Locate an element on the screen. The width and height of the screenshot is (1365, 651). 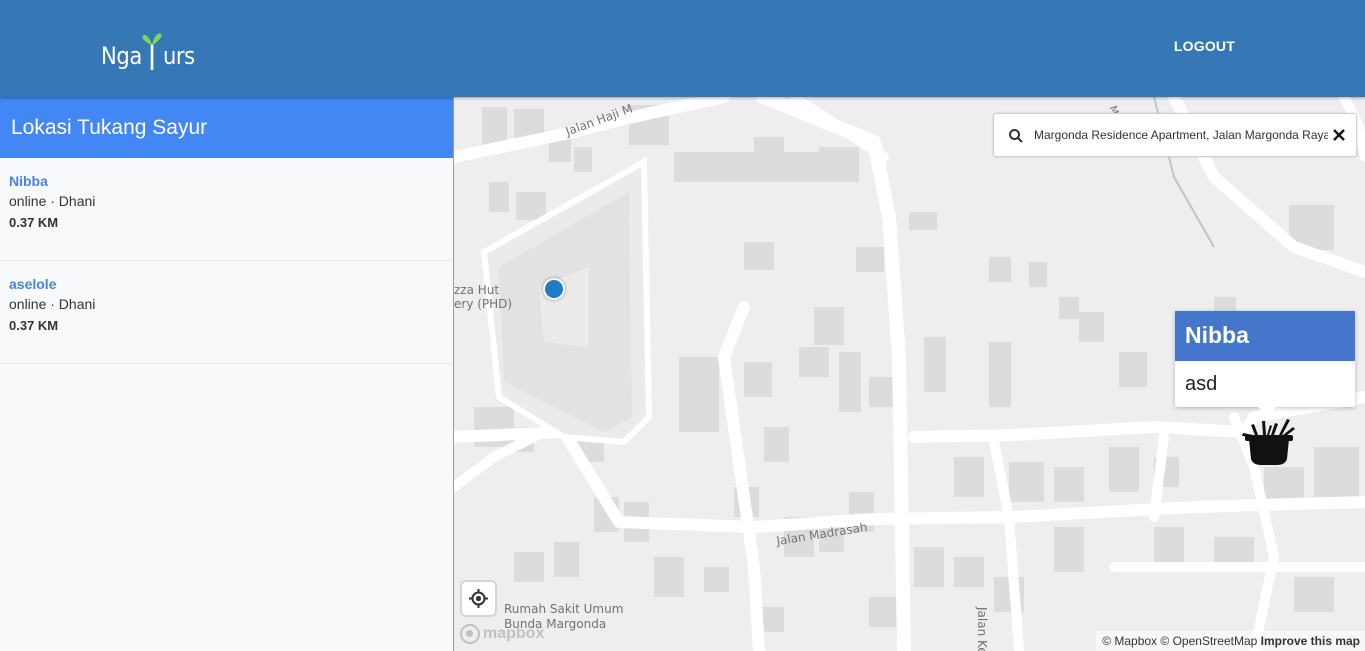
brand-logo: Nga urs is located at coordinates (148, 47).